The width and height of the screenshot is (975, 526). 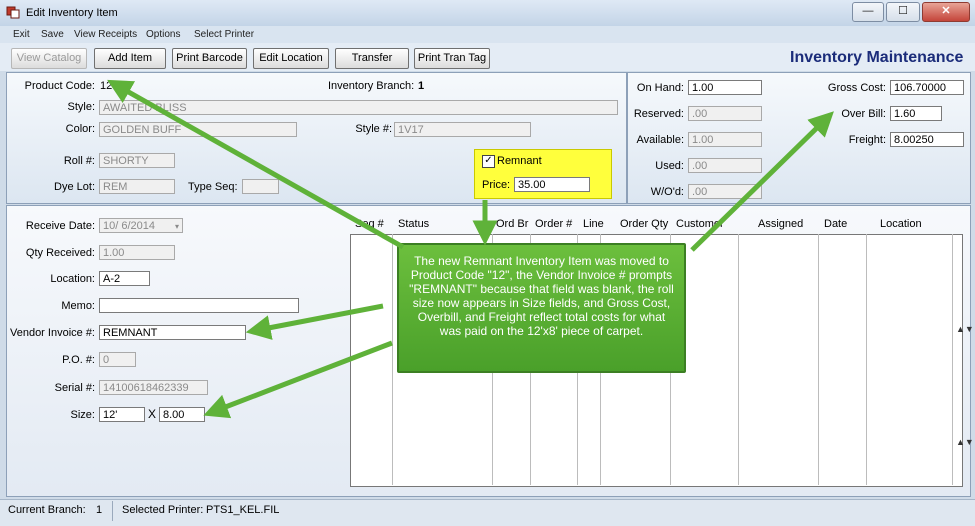 What do you see at coordinates (780, 224) in the screenshot?
I see `column-header-assigned: Assigned` at bounding box center [780, 224].